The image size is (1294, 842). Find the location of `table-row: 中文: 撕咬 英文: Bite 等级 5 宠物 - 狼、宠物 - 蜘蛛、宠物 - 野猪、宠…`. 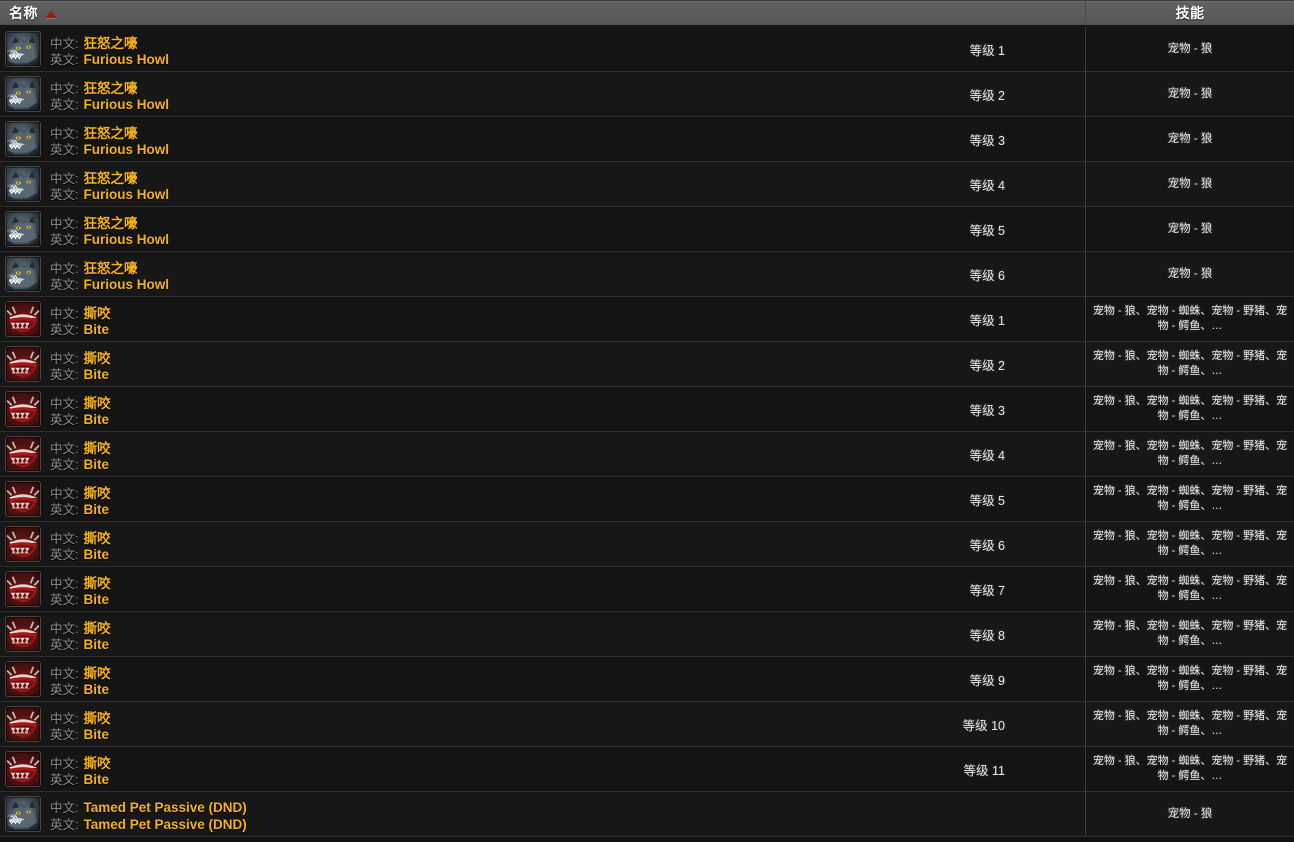

table-row: 中文: 撕咬 英文: Bite 等级 5 宠物 - 狼、宠物 - 蜘蛛、宠物 - 野猪、宠… is located at coordinates (647, 499).